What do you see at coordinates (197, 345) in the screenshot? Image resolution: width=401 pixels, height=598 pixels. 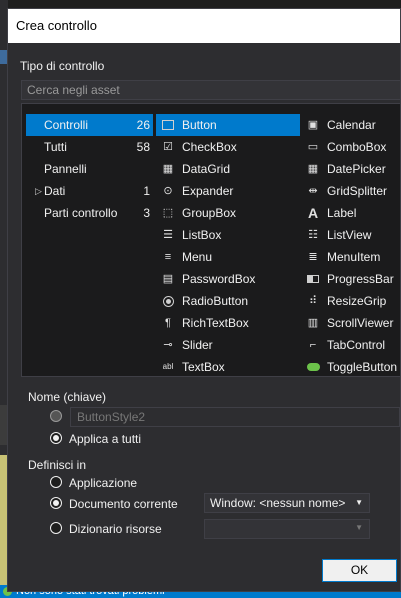 I see `control-label: Slider` at bounding box center [197, 345].